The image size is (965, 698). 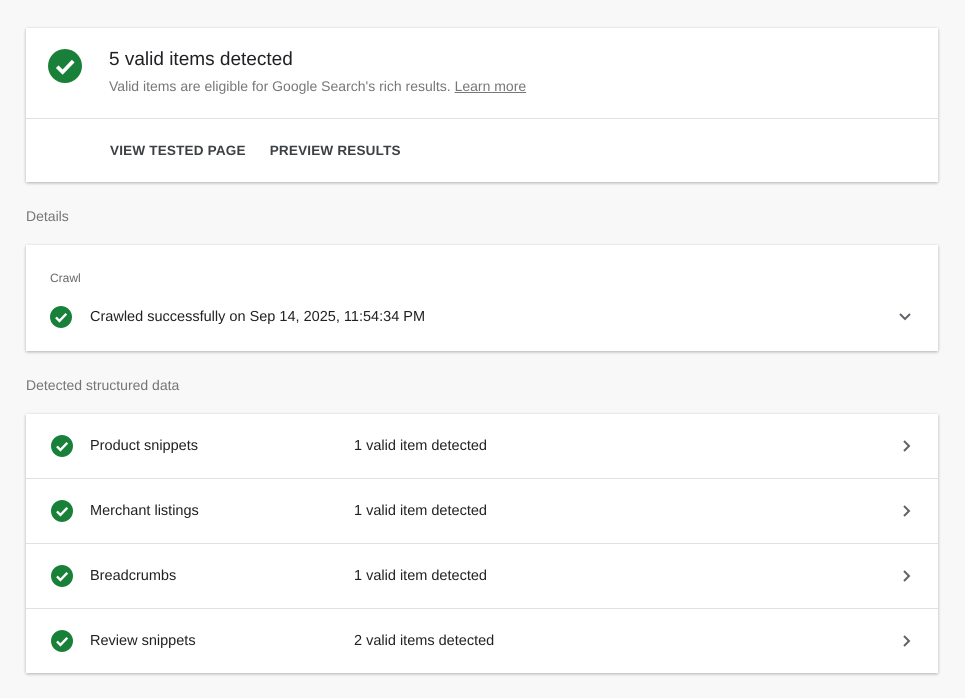 What do you see at coordinates (65, 278) in the screenshot?
I see `crawl-label: Crawl` at bounding box center [65, 278].